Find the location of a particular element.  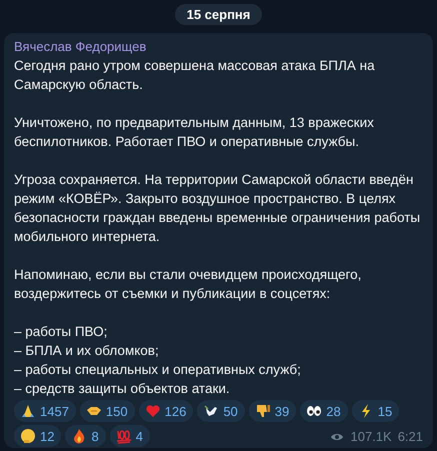

list-item: – работы ПВО; is located at coordinates (61, 332).